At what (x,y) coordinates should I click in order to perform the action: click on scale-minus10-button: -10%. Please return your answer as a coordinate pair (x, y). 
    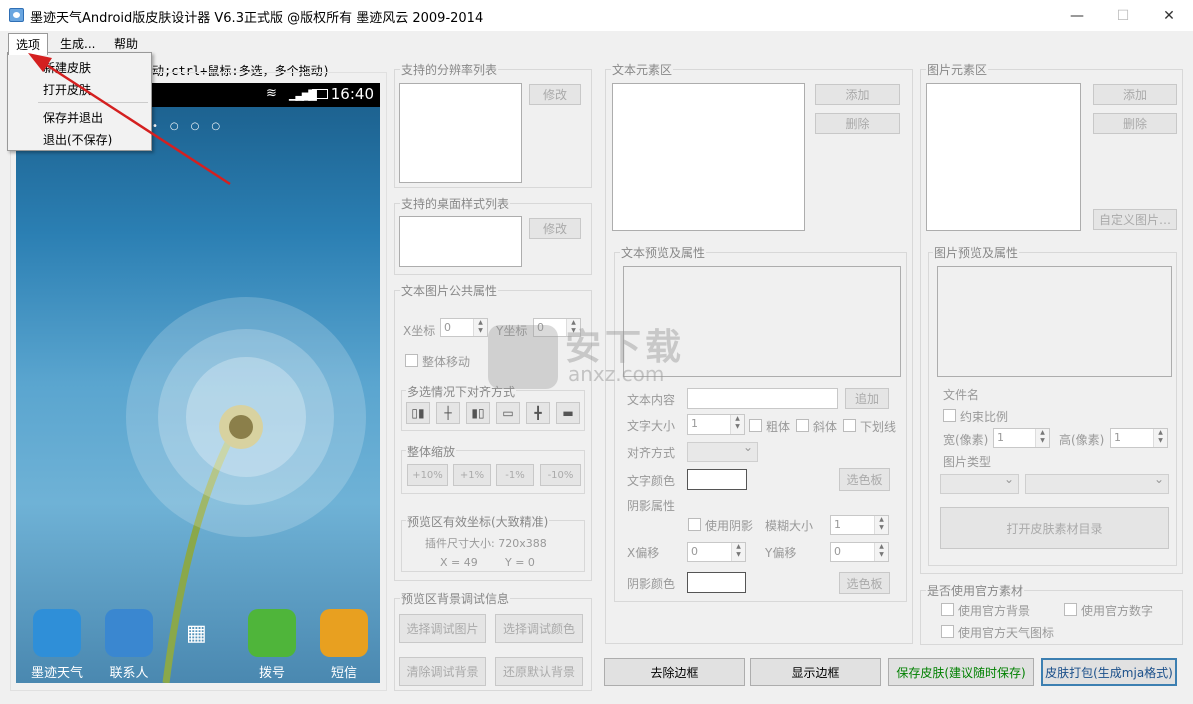
    Looking at the image, I should click on (560, 475).